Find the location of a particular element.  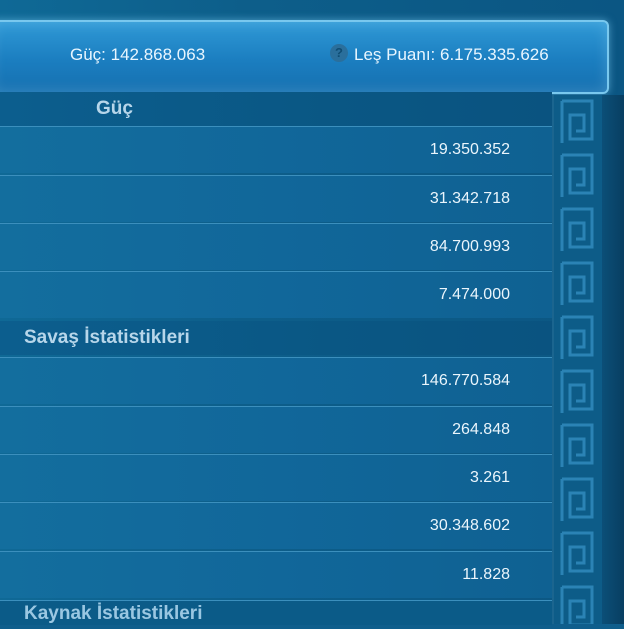

section-title: Savaş İstatistikleri is located at coordinates (107, 337).